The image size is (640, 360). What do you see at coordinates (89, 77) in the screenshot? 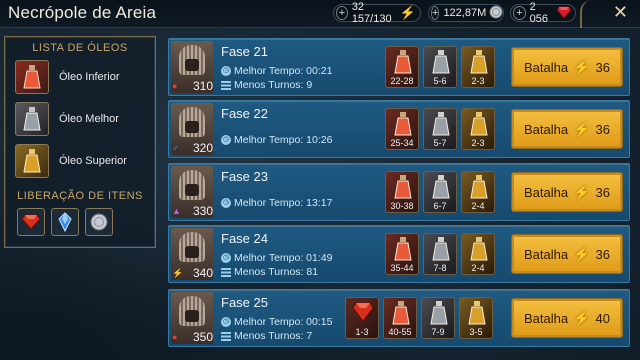
I see `oil-label-lesser: Óleo Inferior` at bounding box center [89, 77].